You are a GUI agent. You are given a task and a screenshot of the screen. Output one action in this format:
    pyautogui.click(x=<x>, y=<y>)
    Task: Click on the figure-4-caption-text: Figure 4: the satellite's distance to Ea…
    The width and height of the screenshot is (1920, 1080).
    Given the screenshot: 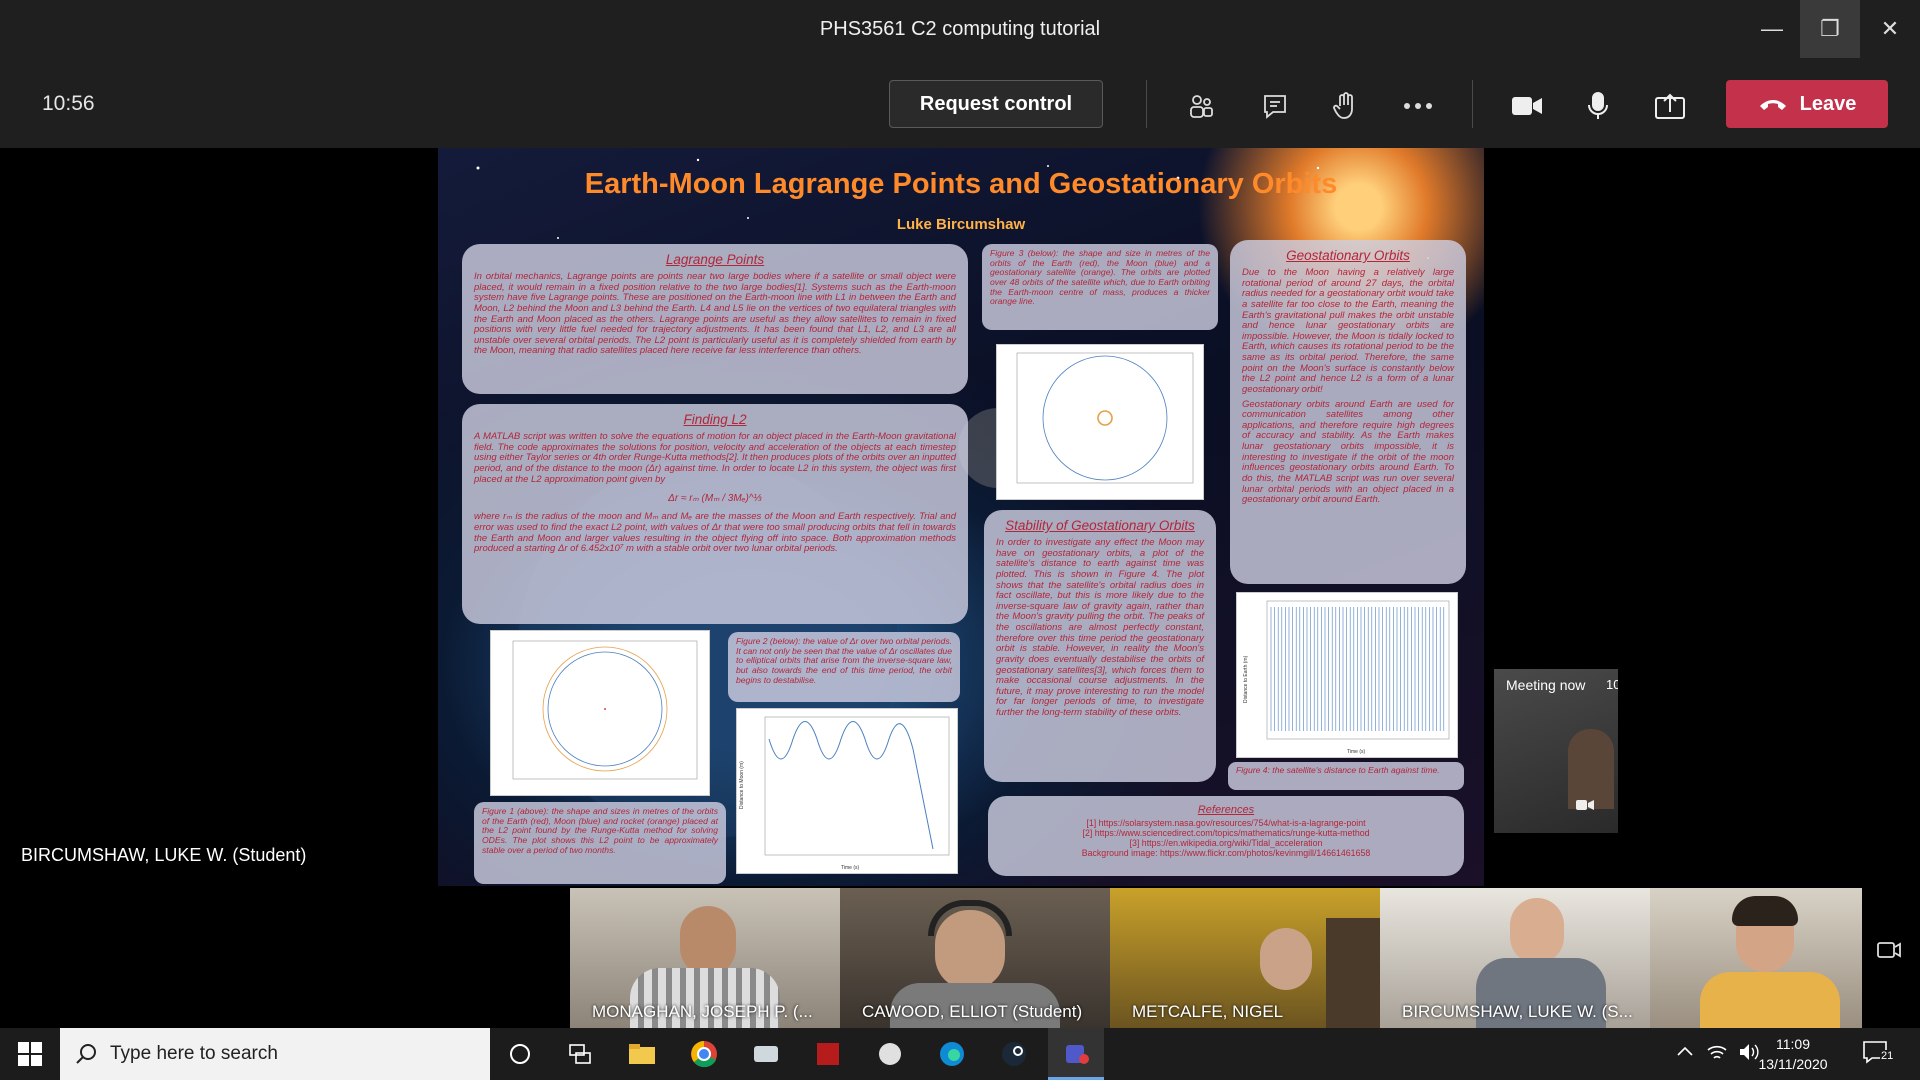 What is the action you would take?
    pyautogui.click(x=1338, y=770)
    